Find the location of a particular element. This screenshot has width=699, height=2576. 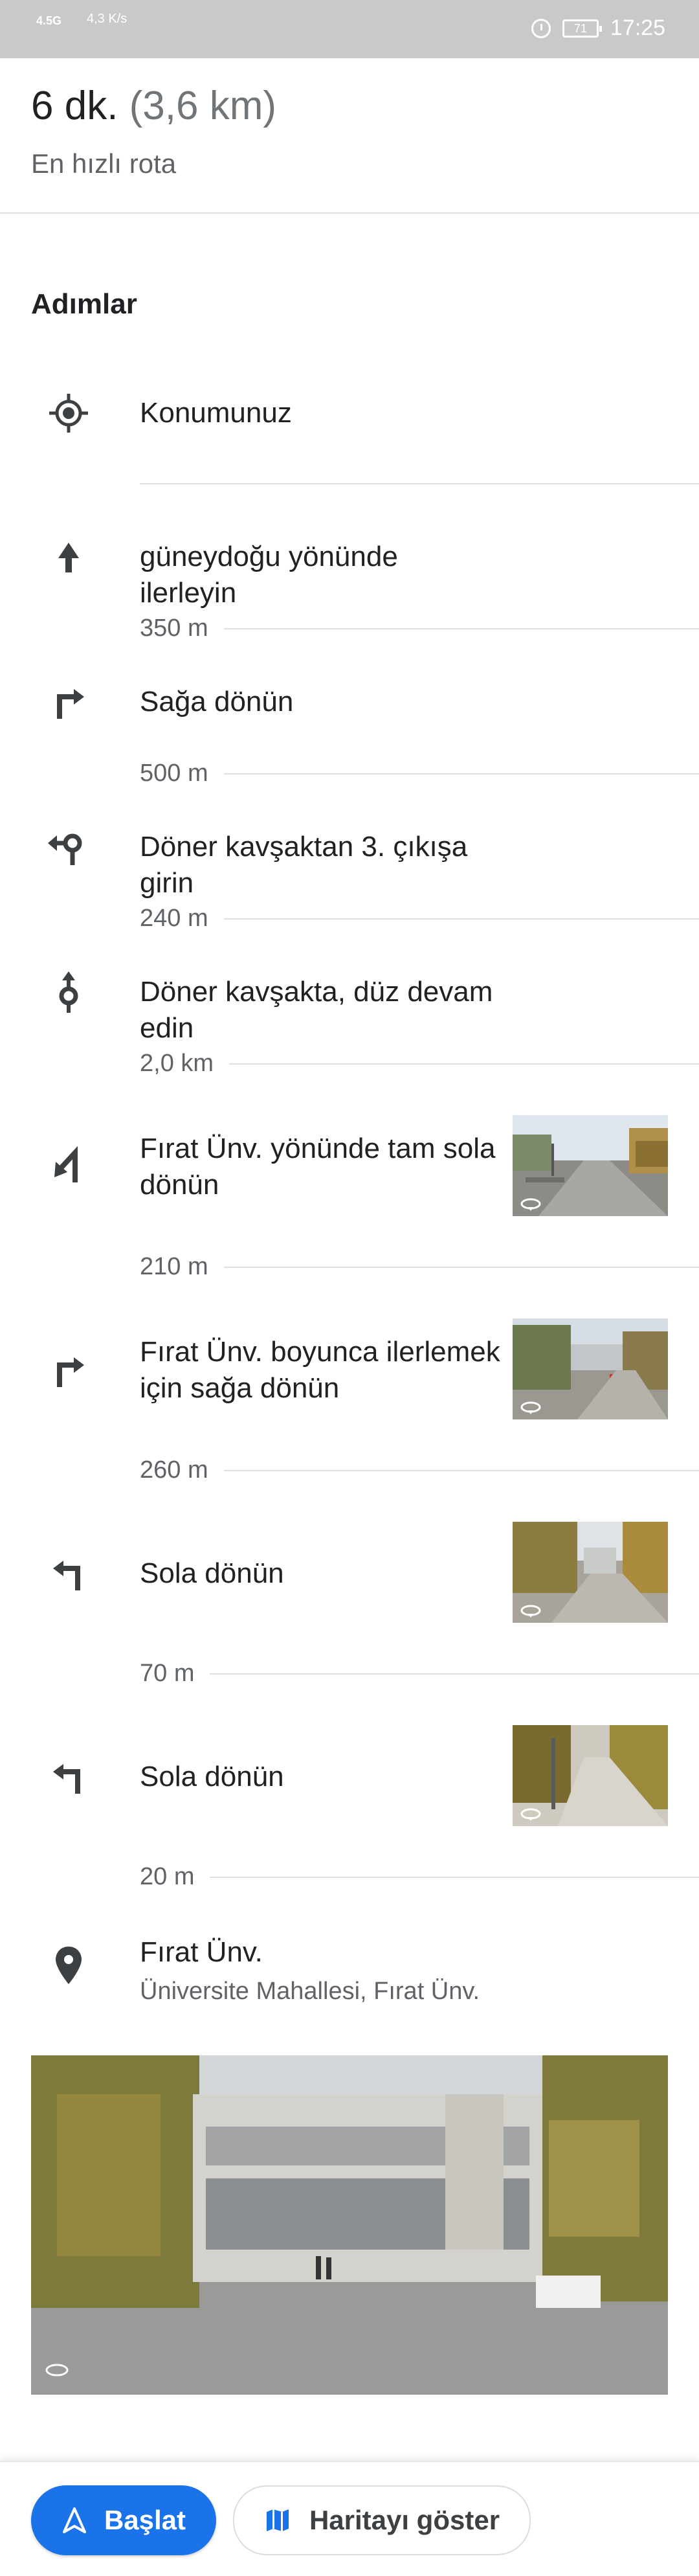

step-distance: 70 m is located at coordinates (175, 1673).